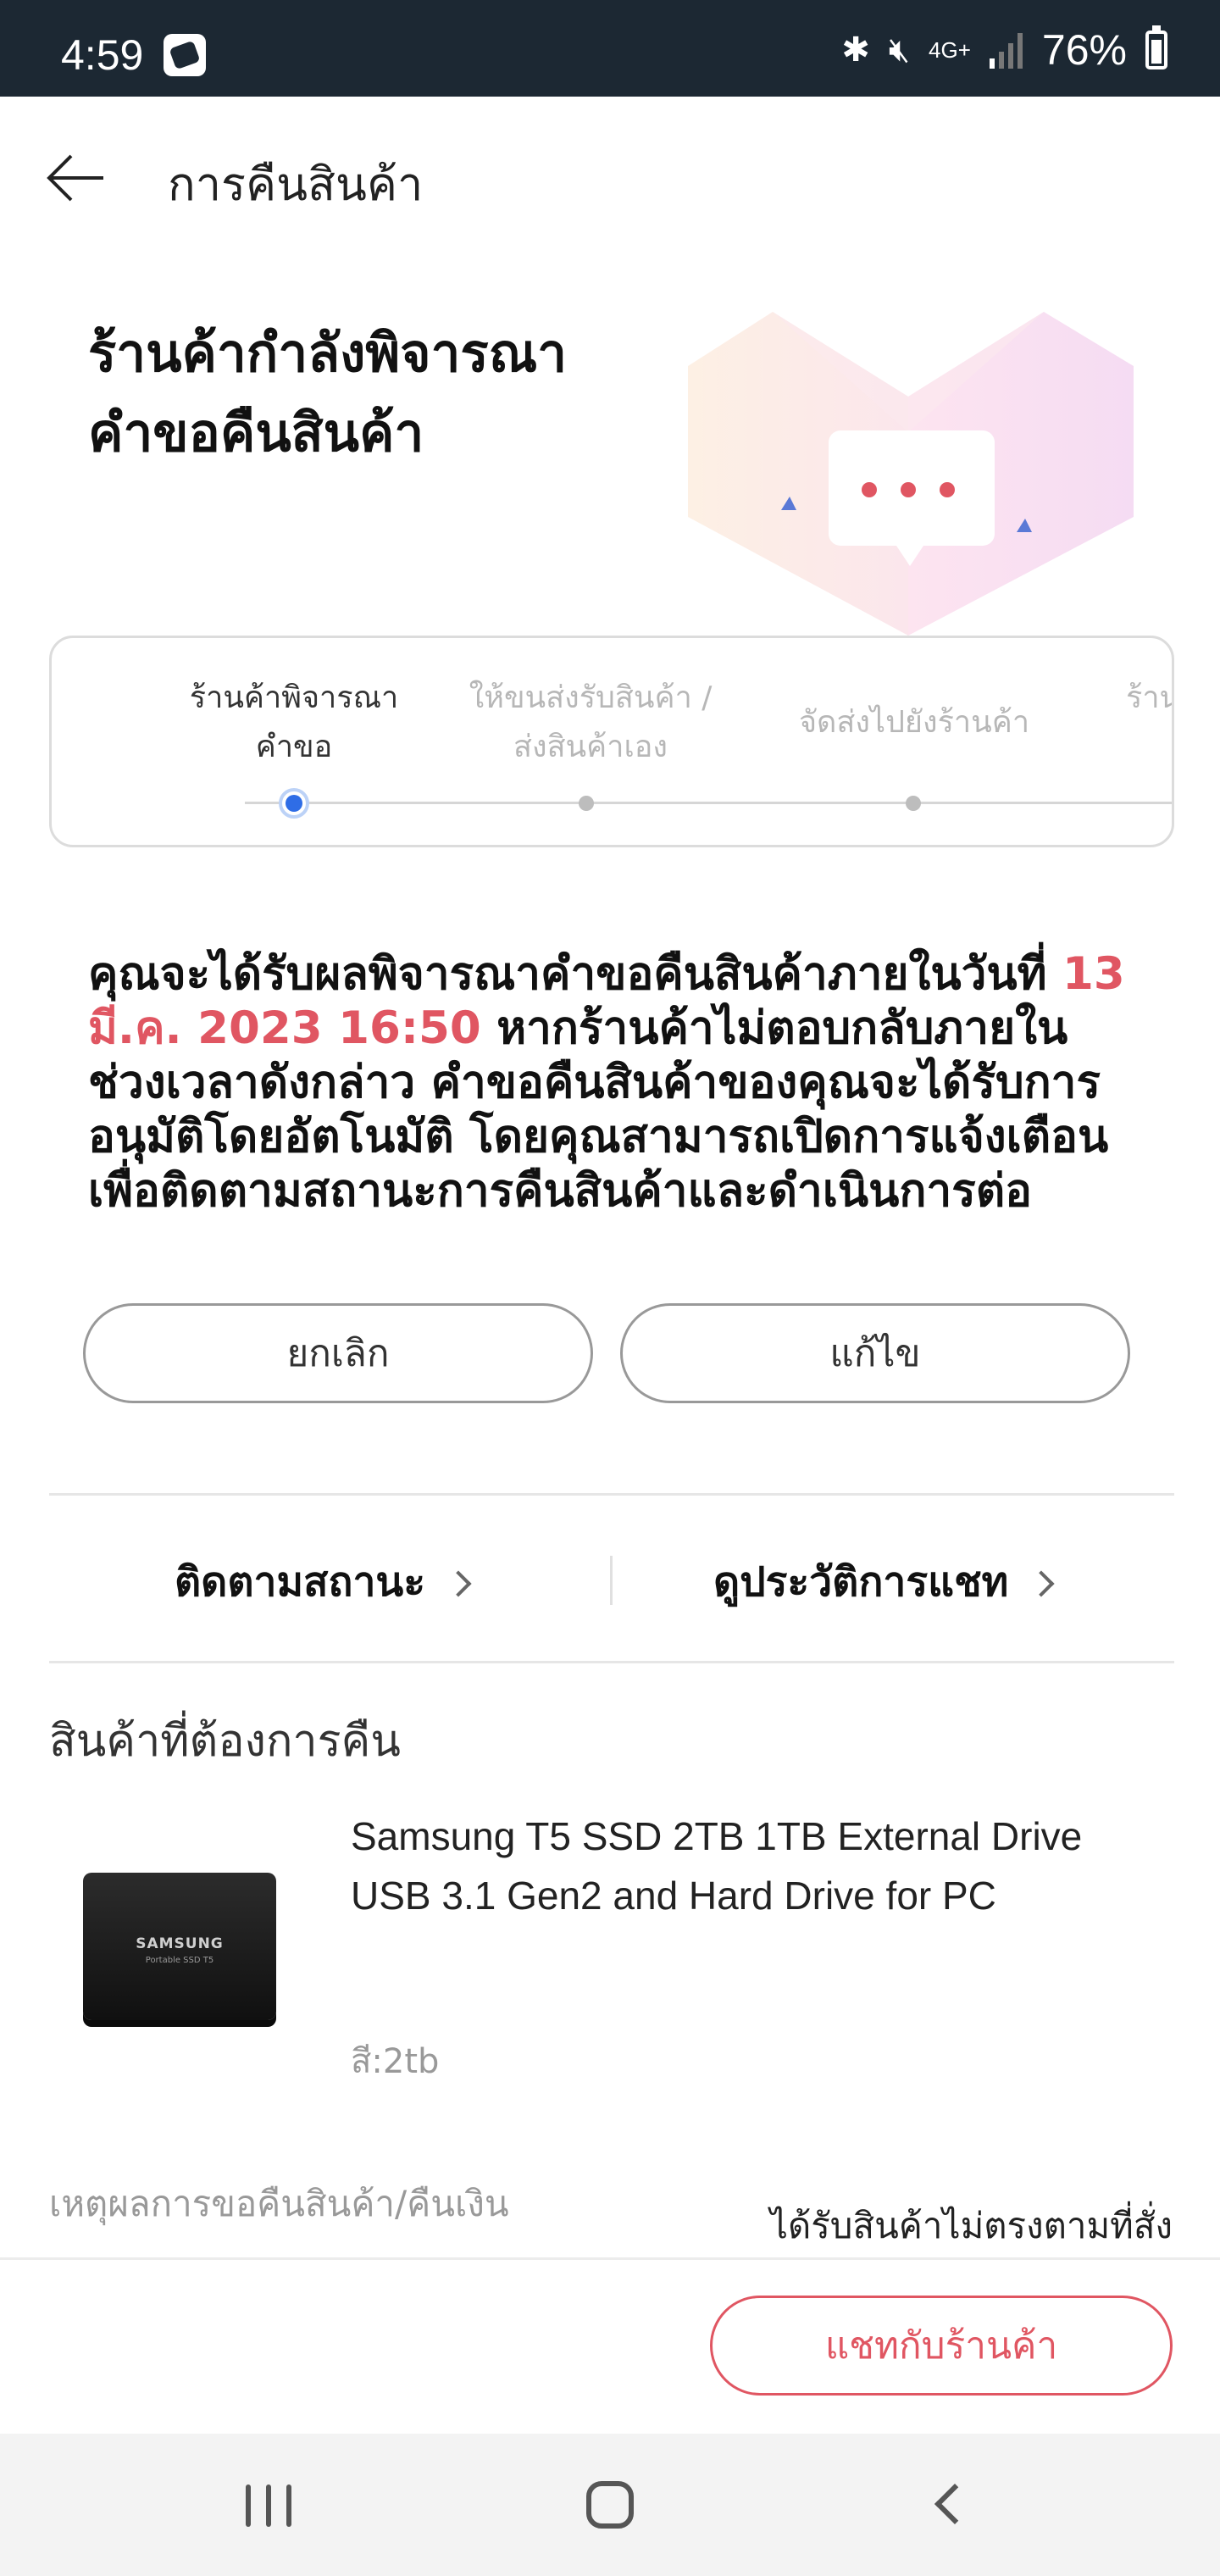 The height and width of the screenshot is (2576, 1220). What do you see at coordinates (610, 2345) in the screenshot?
I see `bottom-action-bar: แชทกับร้านค้า` at bounding box center [610, 2345].